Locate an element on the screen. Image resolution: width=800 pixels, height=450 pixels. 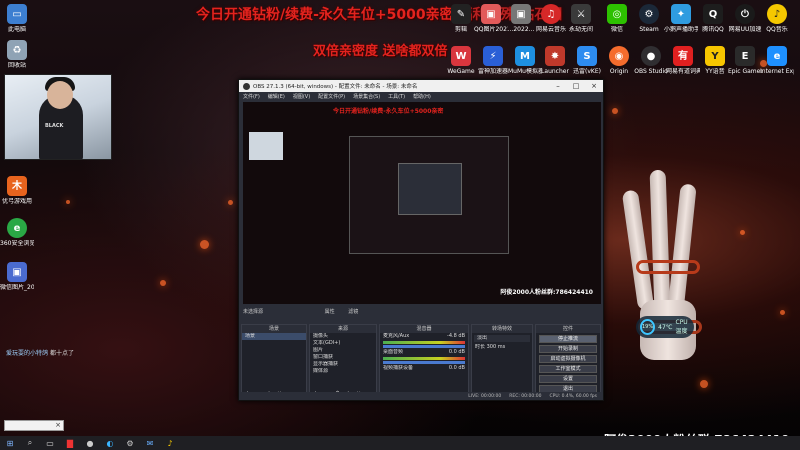
ie-icon: e is located at coordinates (777, 56).